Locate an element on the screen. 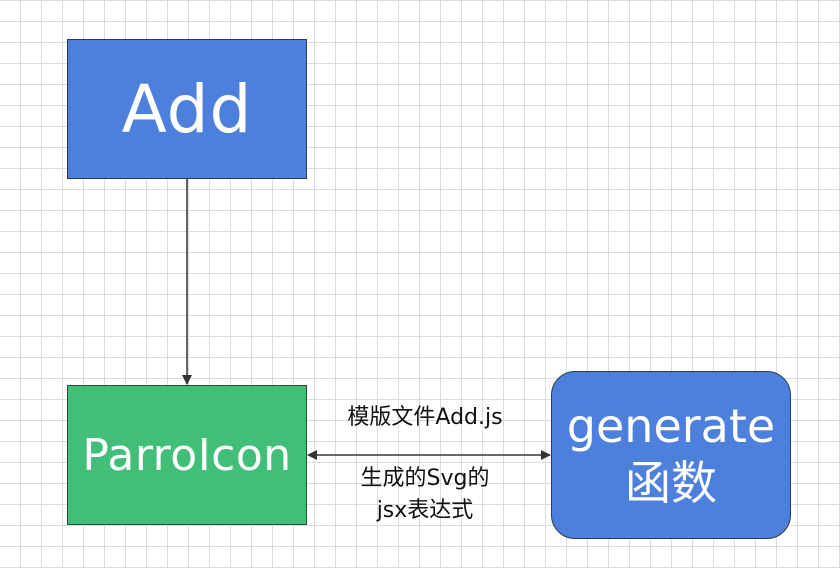  edge-label-top-text: 模版文件Add.js is located at coordinates (425, 417).